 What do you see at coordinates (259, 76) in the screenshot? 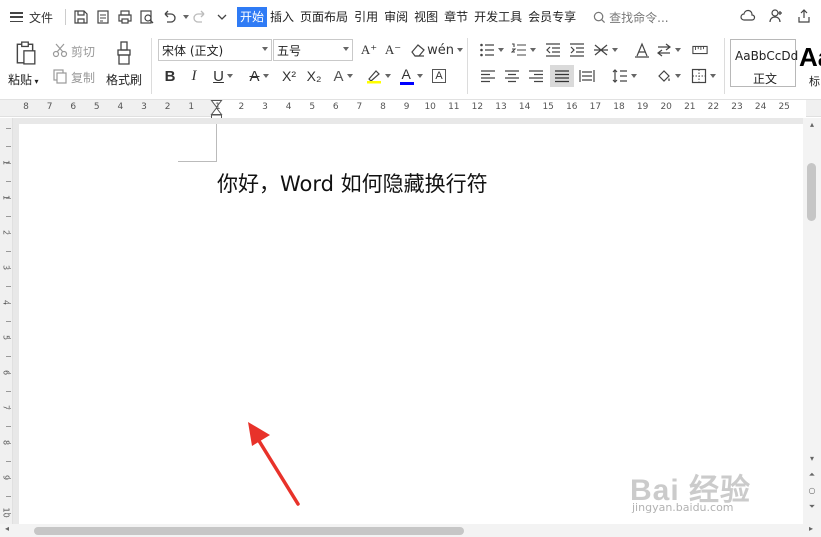
I see `strikethrough-button: A` at bounding box center [259, 76].